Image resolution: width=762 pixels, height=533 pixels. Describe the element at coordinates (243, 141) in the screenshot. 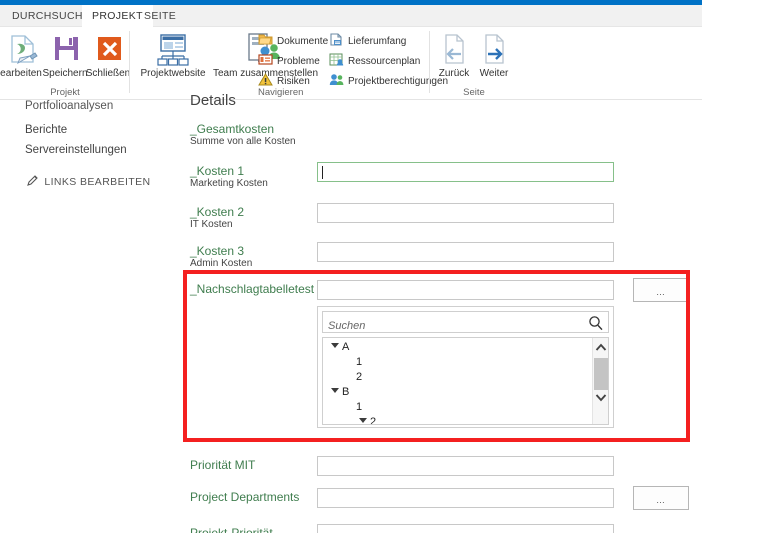

I see `field-sublabel-gesamtkosten: Summe von alle Kosten` at that location.